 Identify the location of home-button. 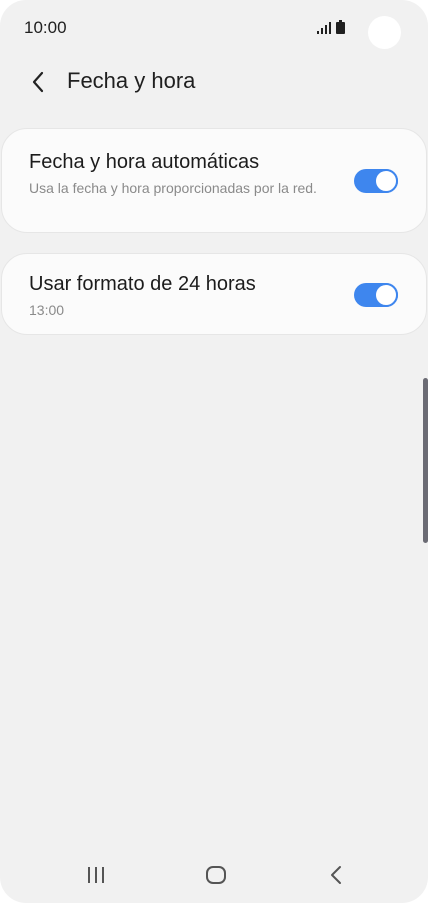
(216, 875).